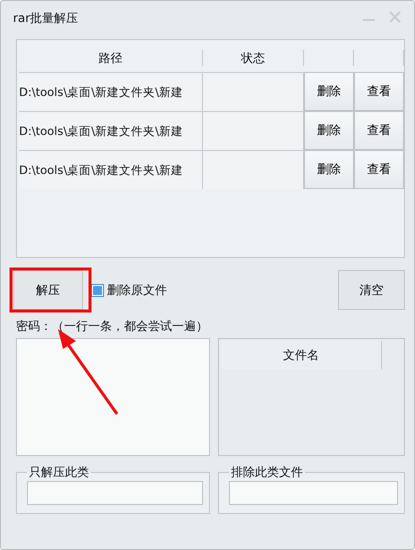  What do you see at coordinates (97, 290) in the screenshot?
I see `checkbox` at bounding box center [97, 290].